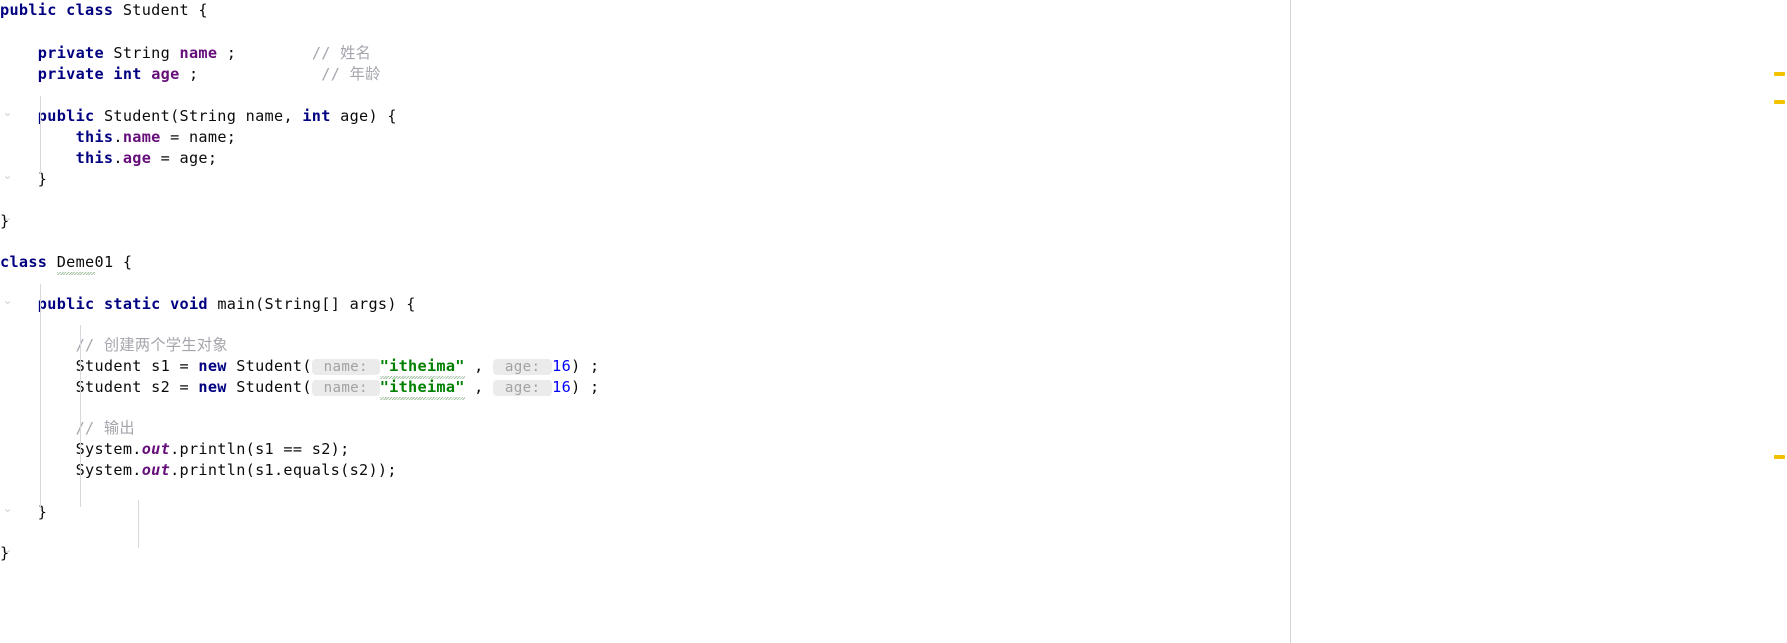  I want to click on code-token: Student(String name,, so click(203, 116).